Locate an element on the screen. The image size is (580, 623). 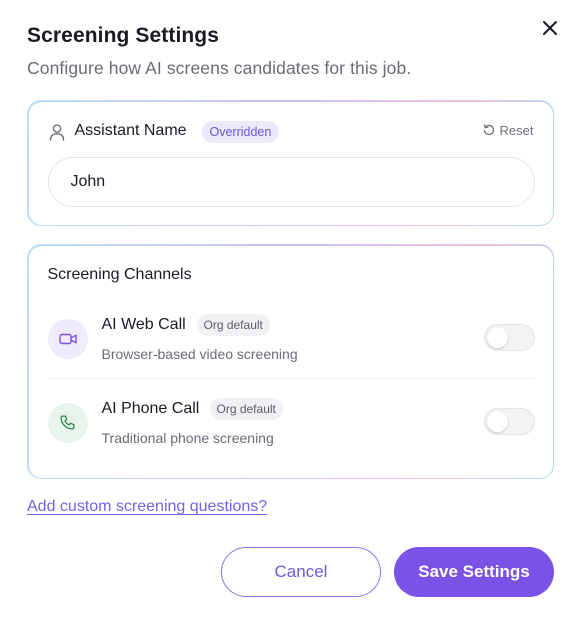
phone-call-icon-wrap is located at coordinates (67, 422).